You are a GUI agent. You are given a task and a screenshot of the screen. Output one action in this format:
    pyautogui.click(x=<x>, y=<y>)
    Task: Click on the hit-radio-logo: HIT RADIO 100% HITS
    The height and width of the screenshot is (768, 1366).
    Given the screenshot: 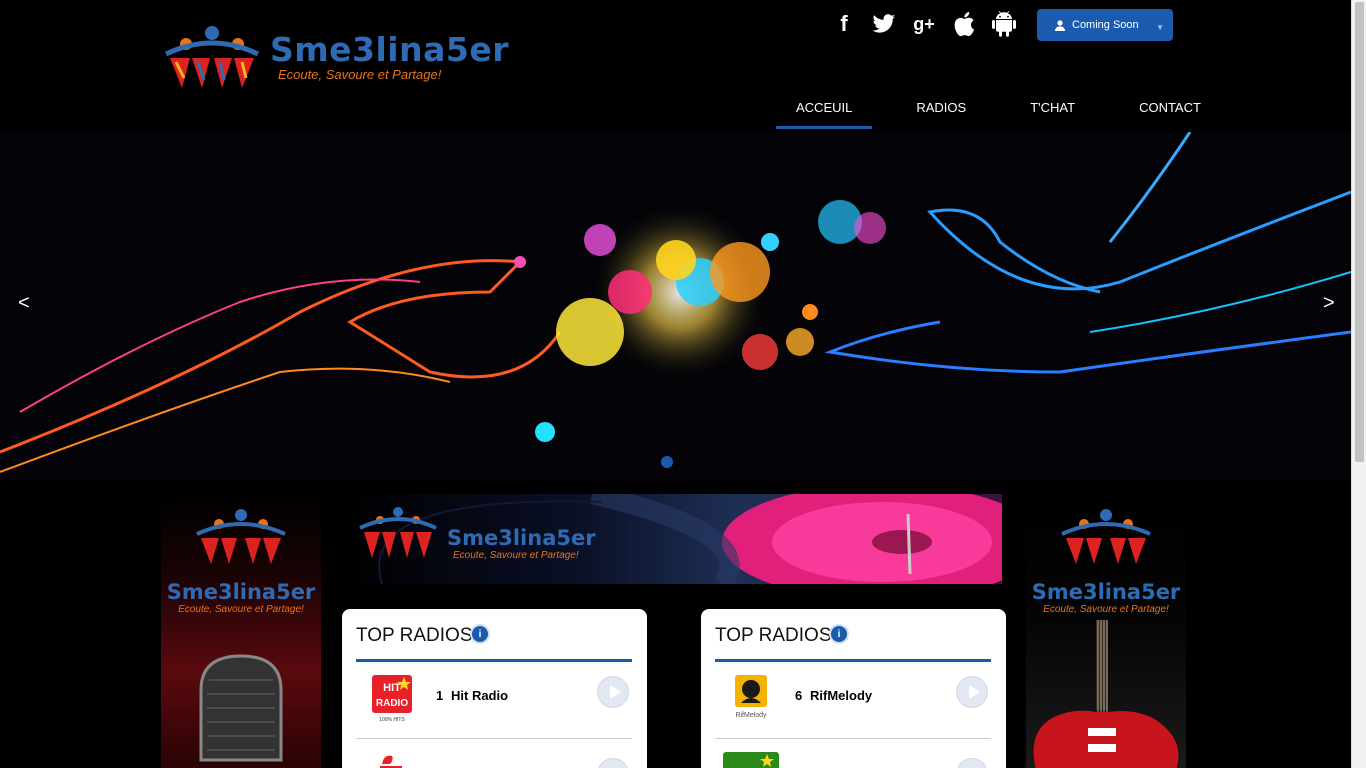 What is the action you would take?
    pyautogui.click(x=392, y=699)
    